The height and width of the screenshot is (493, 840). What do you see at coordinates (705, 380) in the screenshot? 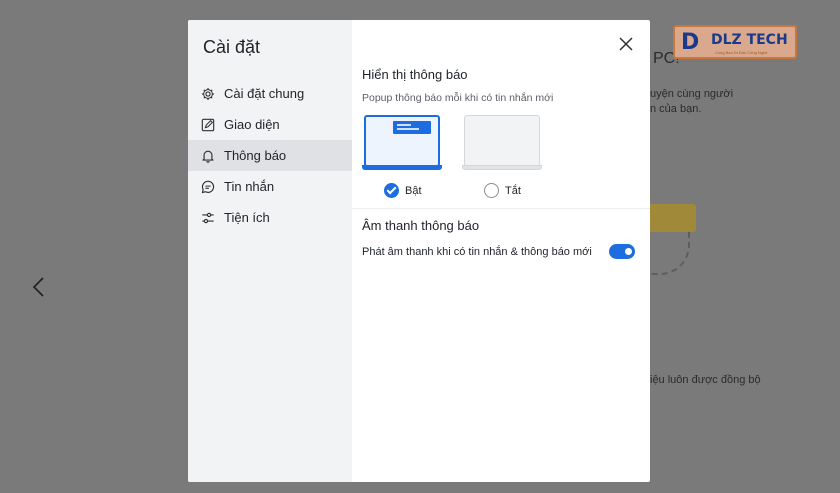
I see `background-text-line: iệu luôn được đồng bộ` at bounding box center [705, 380].